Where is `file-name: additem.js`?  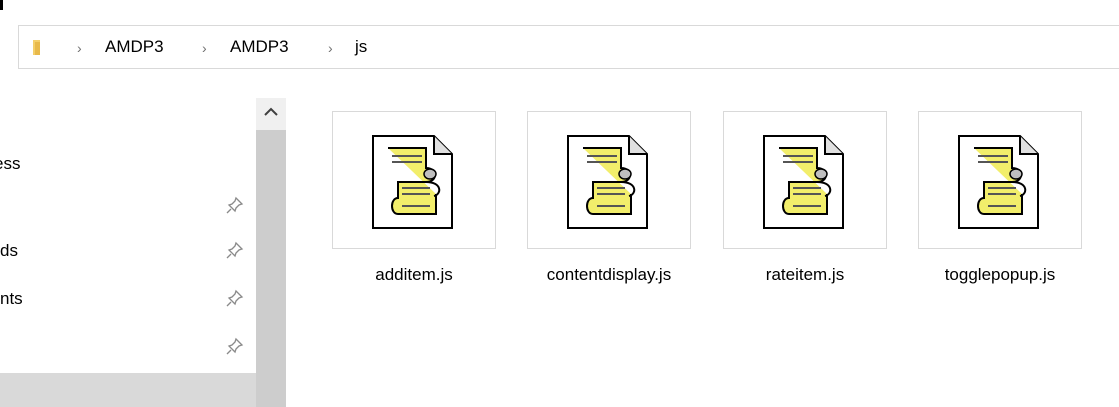 file-name: additem.js is located at coordinates (414, 274).